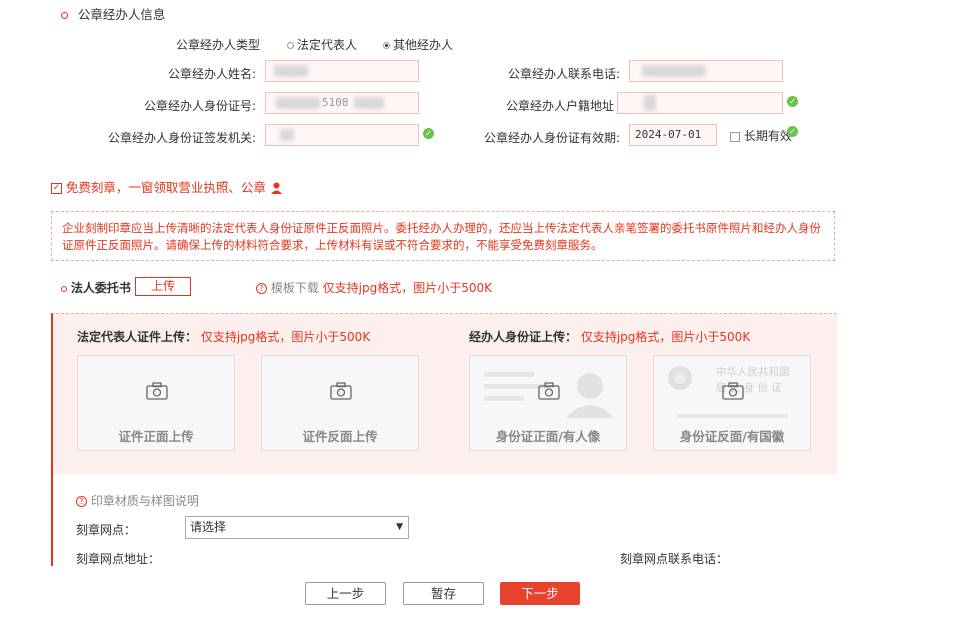 The width and height of the screenshot is (962, 620). I want to click on template-download-row: ? 模板下载 仅支持jpg格式，图片小于500K, so click(374, 287).